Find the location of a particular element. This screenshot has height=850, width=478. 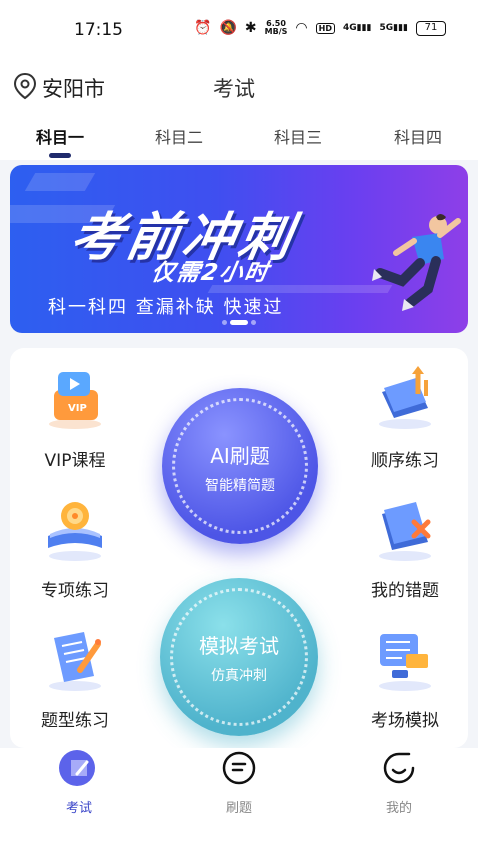

ai-practice-subtitle: 智能精简题 is located at coordinates (240, 486).